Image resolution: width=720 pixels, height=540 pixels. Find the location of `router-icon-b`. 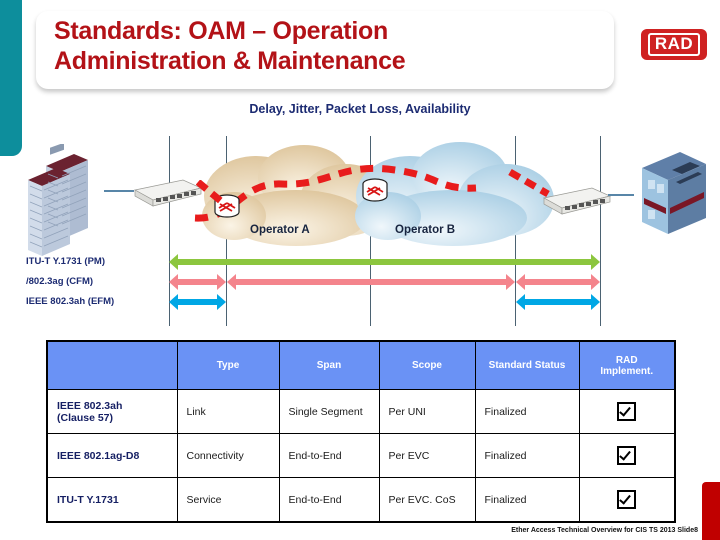

router-icon-b is located at coordinates (375, 193).